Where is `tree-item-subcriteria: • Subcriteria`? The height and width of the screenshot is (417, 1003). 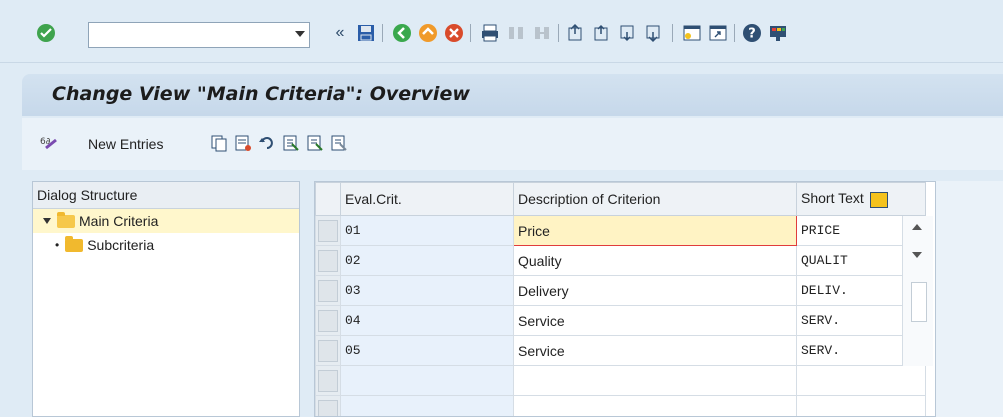
tree-item-subcriteria: • Subcriteria is located at coordinates (166, 245).